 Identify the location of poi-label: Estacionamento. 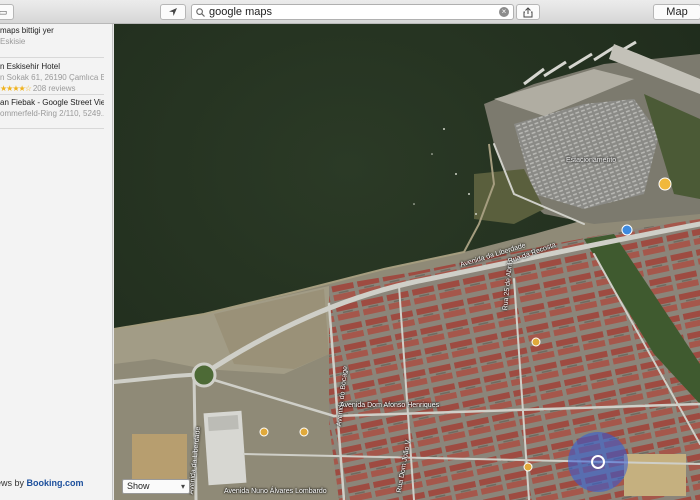
(591, 160).